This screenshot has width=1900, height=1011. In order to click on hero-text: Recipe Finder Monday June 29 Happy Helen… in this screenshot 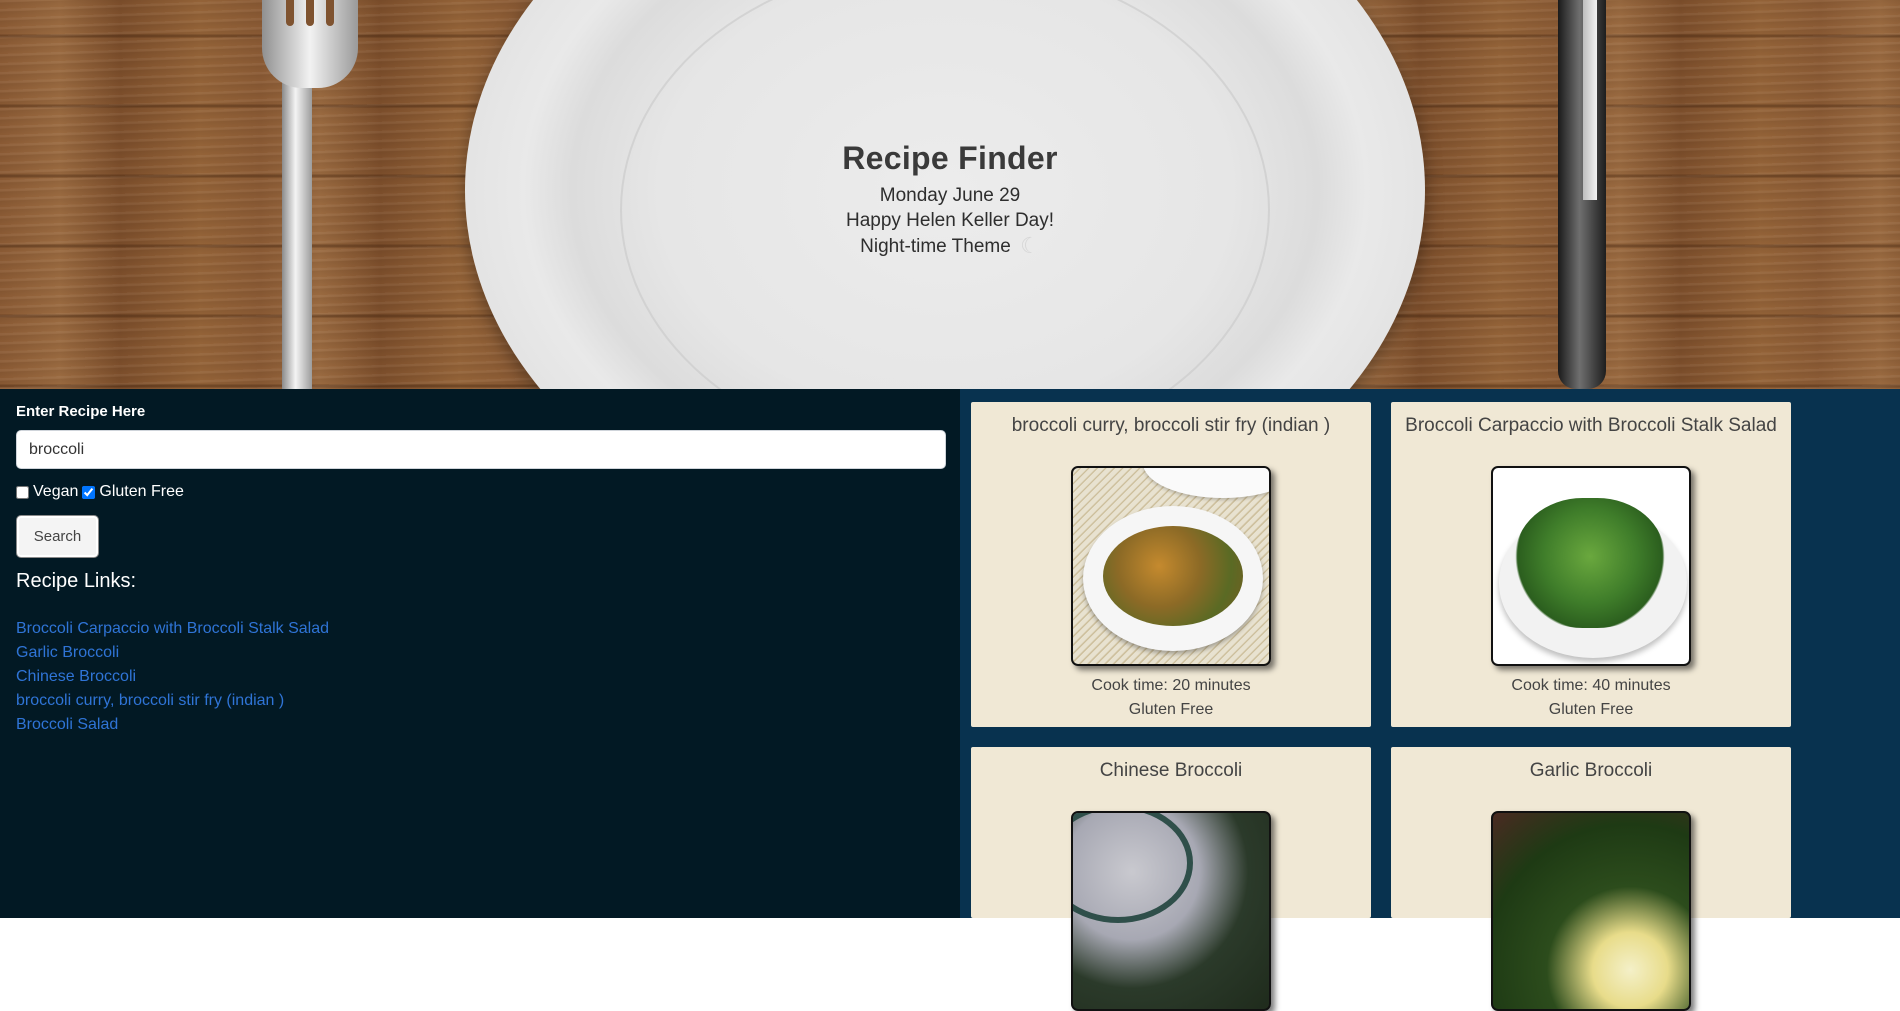, I will do `click(950, 199)`.